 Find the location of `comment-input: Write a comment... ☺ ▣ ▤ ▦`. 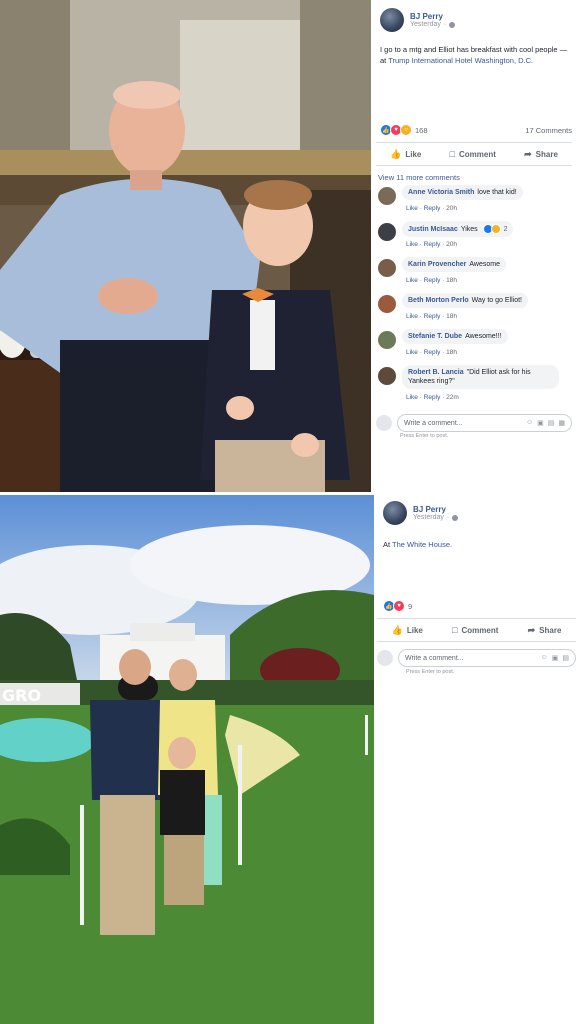

comment-input: Write a comment... ☺ ▣ ▤ ▦ is located at coordinates (484, 423).